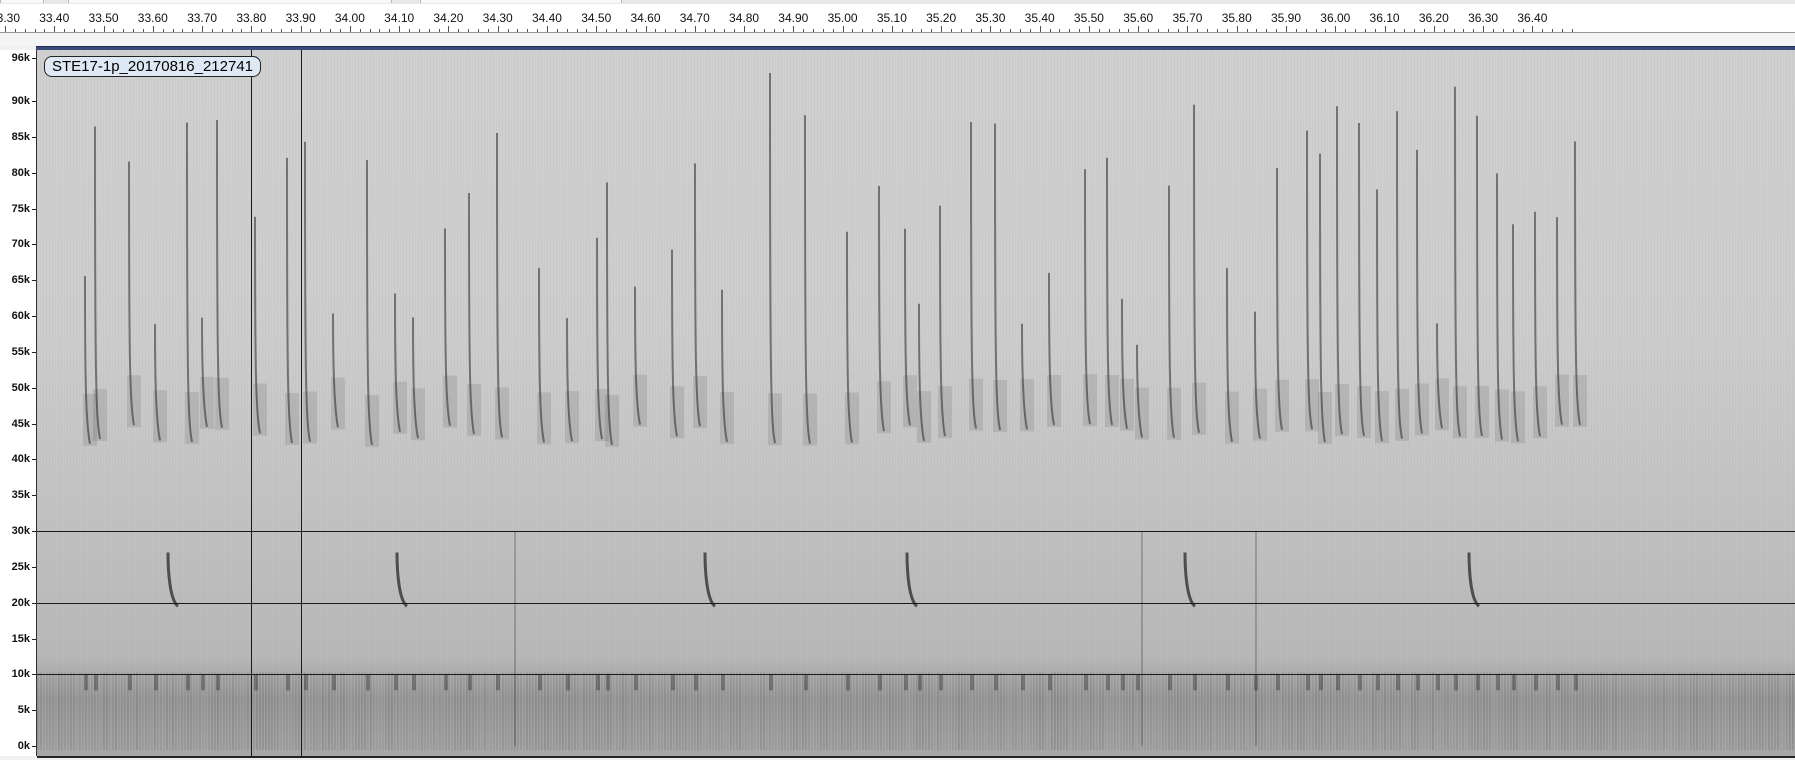 This screenshot has height=760, width=1795. I want to click on time-tick-mark, so click(400, 29).